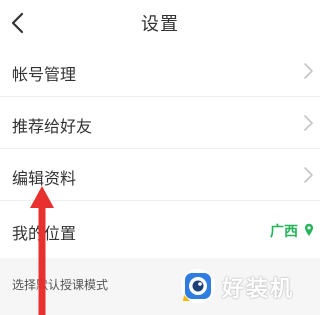 This screenshot has width=320, height=315. I want to click on recommend-to-friend-label: 推荐给好友, so click(52, 126).